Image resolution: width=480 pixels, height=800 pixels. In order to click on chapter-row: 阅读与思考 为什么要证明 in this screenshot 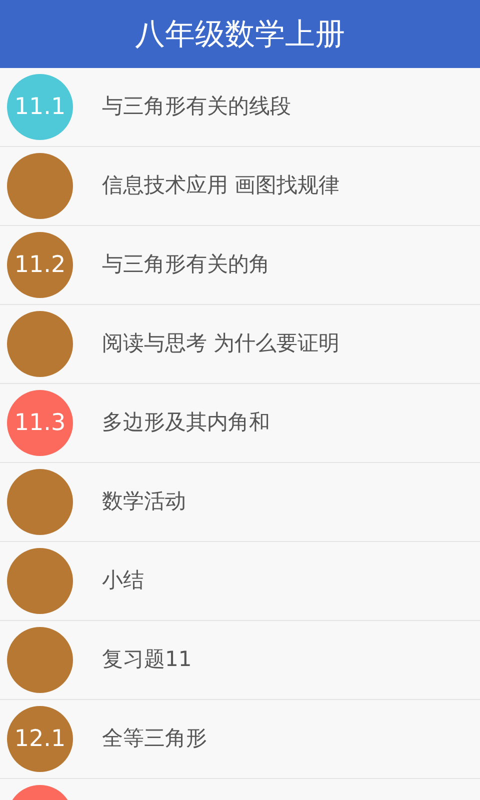, I will do `click(240, 344)`.